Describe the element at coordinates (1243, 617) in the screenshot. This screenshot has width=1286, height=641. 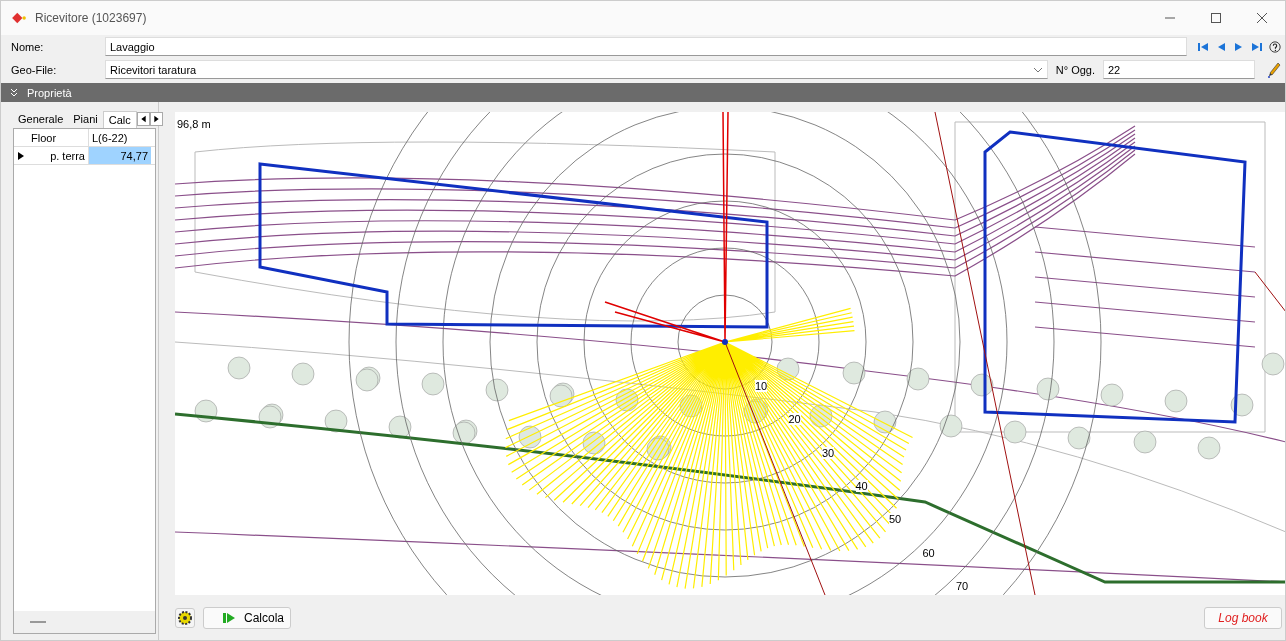
I see `log-book-button: Log book` at that location.